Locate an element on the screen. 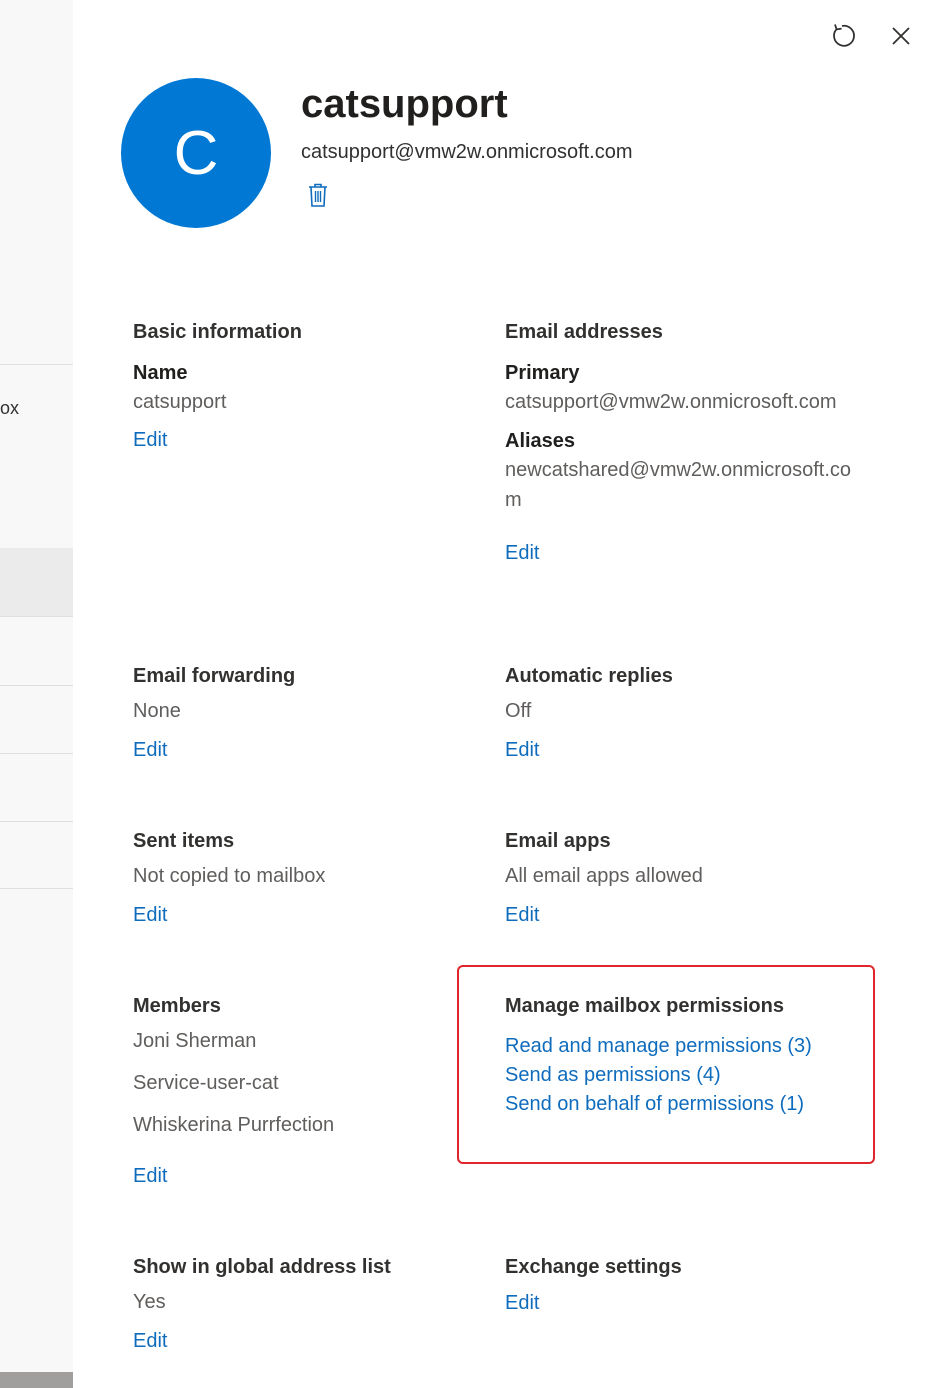  close-icon is located at coordinates (901, 36).